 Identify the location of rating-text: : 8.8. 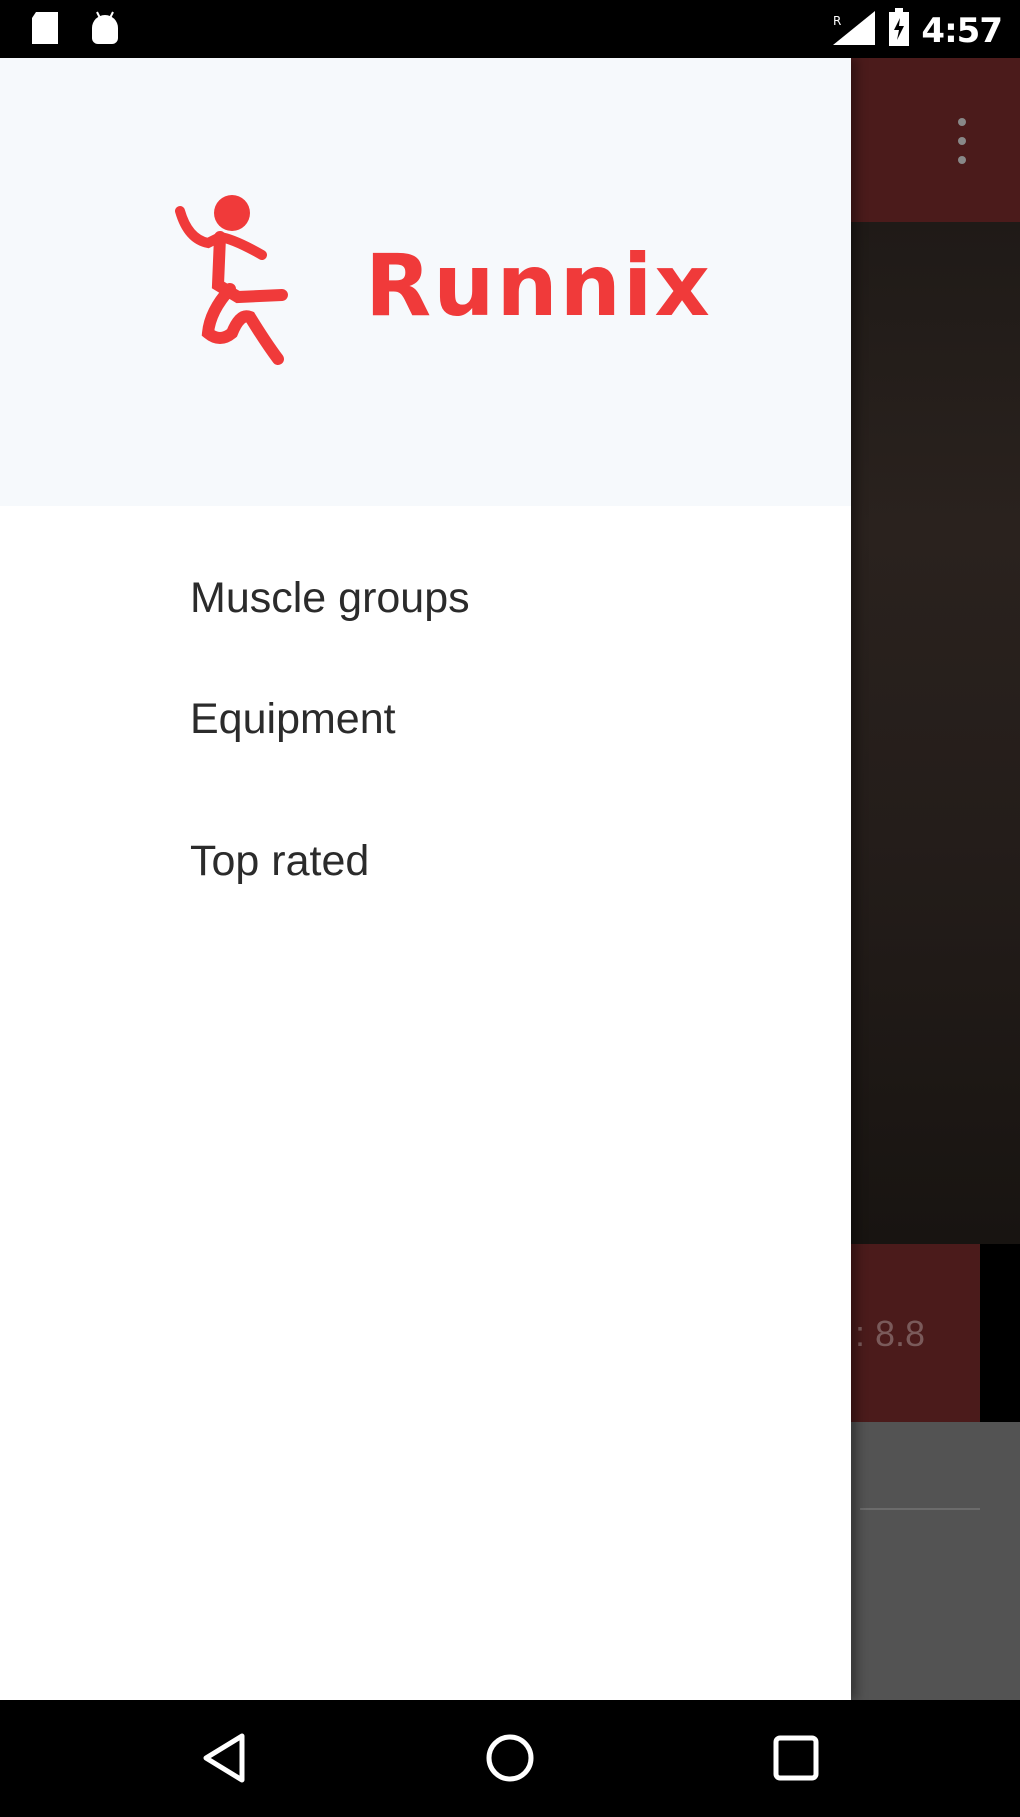
(889, 1333).